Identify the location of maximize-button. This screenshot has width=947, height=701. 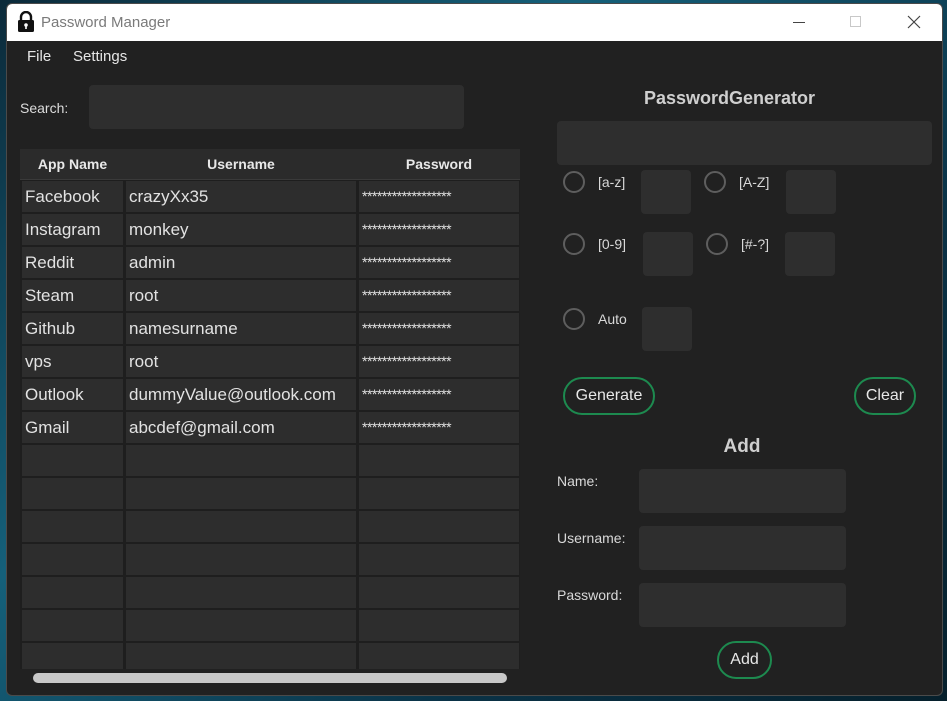
(856, 22).